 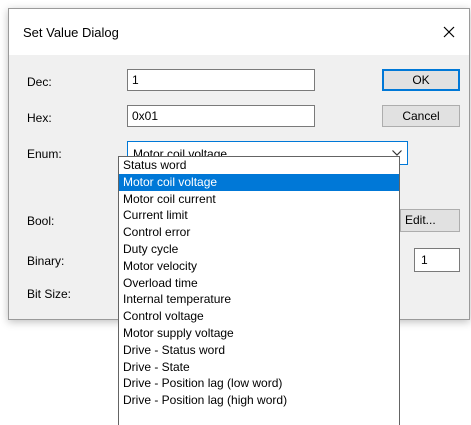 I want to click on cancel-button: Cancel, so click(x=421, y=116).